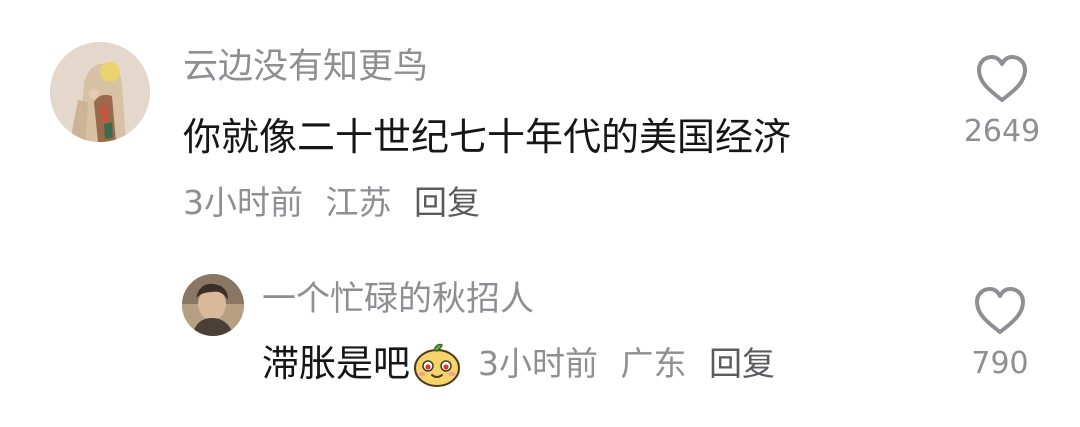  Describe the element at coordinates (447, 202) in the screenshot. I see `reply-button: 回复` at that location.